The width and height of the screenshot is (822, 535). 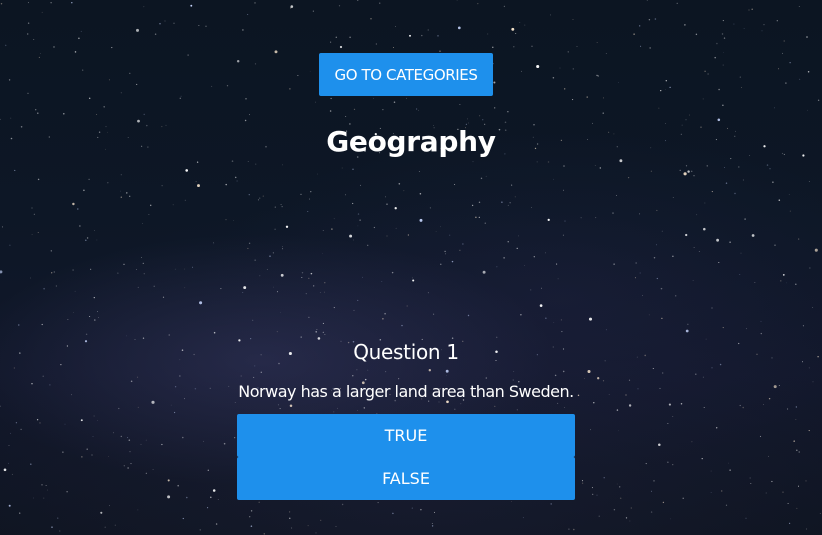 What do you see at coordinates (406, 478) in the screenshot?
I see `answer-false-button: FALSE` at bounding box center [406, 478].